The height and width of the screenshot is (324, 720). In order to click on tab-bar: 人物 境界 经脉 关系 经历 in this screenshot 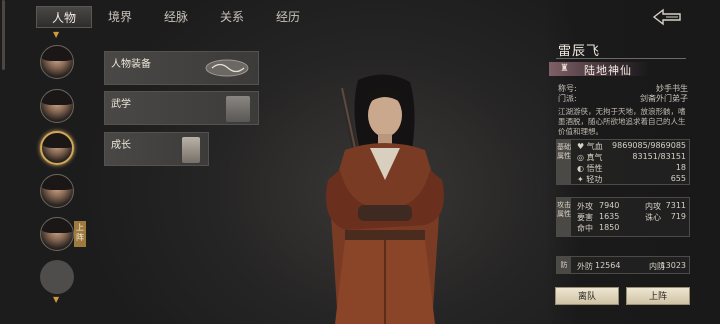, I will do `click(176, 18)`.